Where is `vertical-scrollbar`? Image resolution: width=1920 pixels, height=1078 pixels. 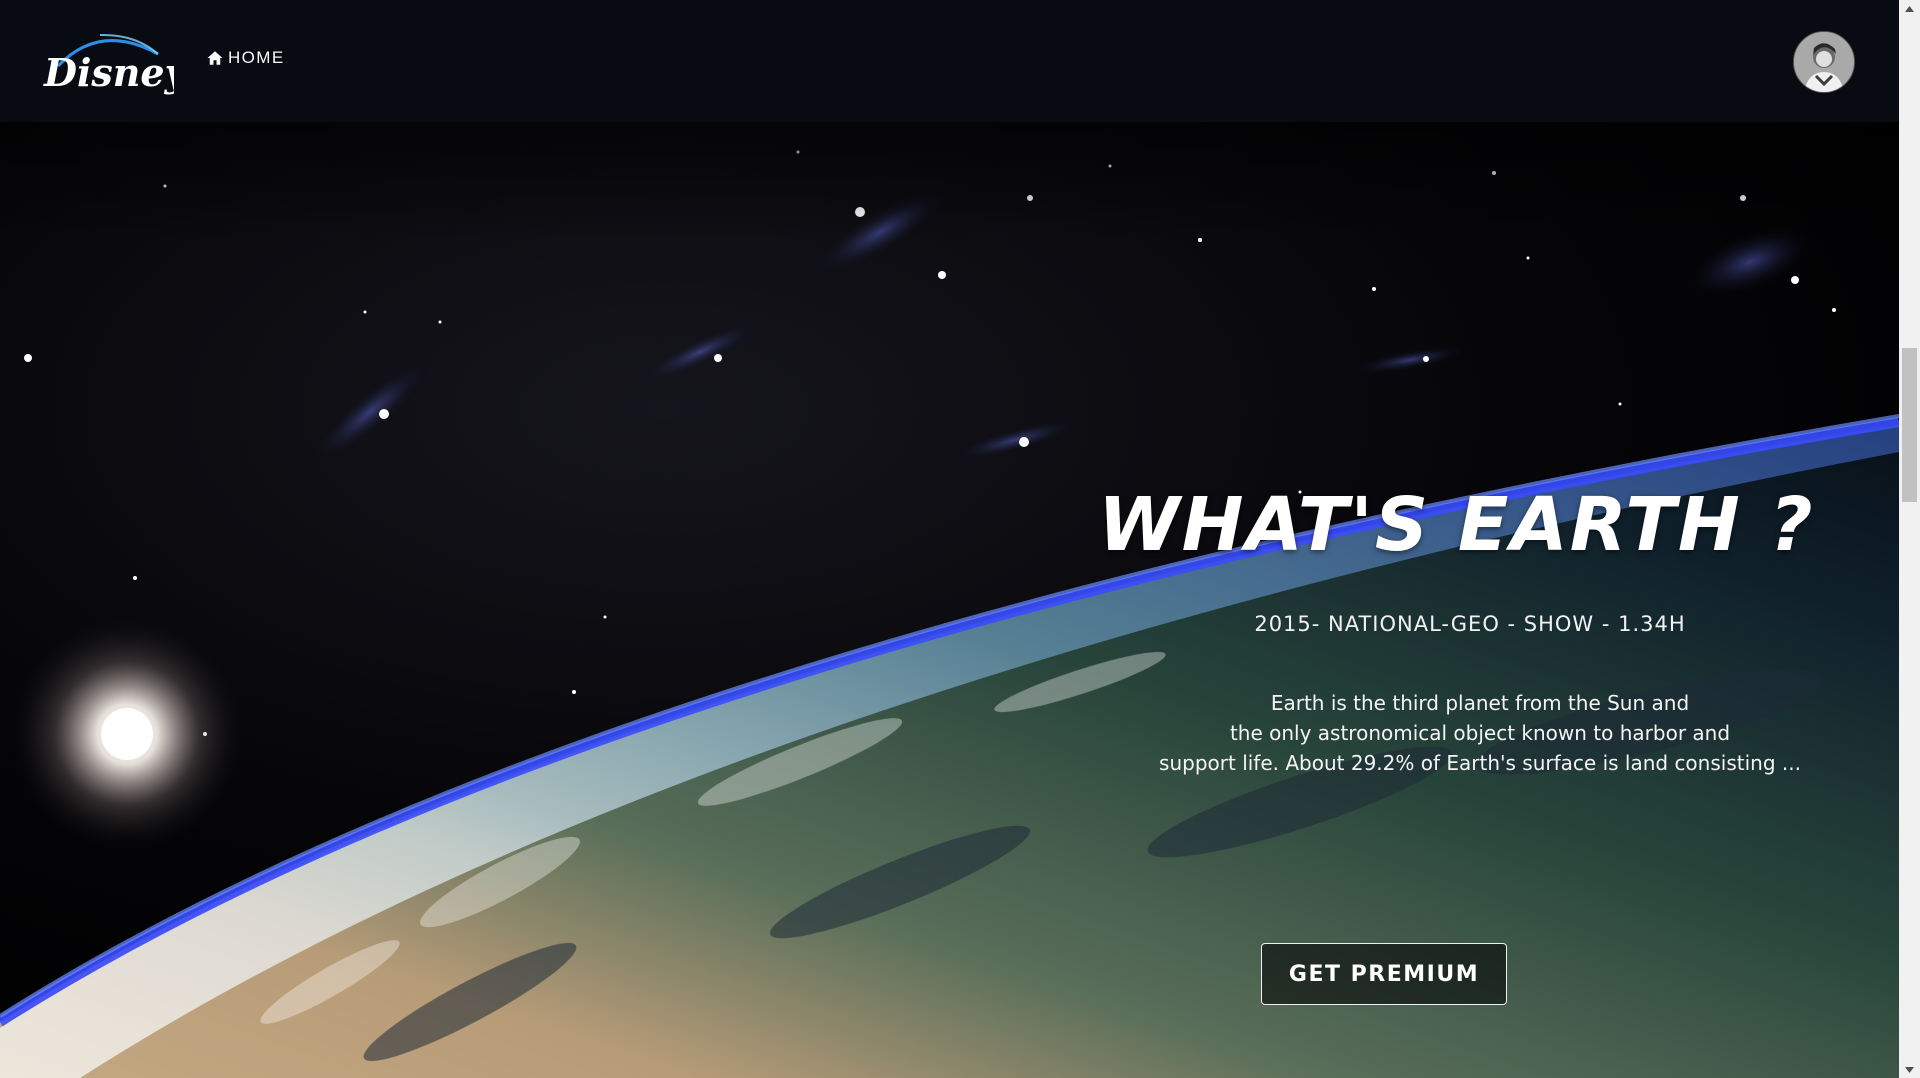
vertical-scrollbar is located at coordinates (1909, 539).